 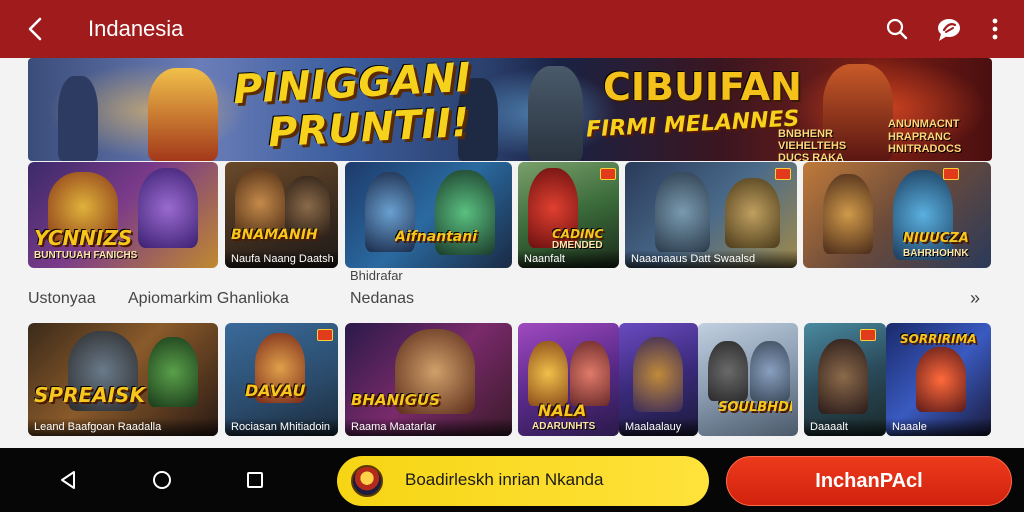 I want to click on game-tile: NALA ADARUNHTS, so click(x=568, y=379).